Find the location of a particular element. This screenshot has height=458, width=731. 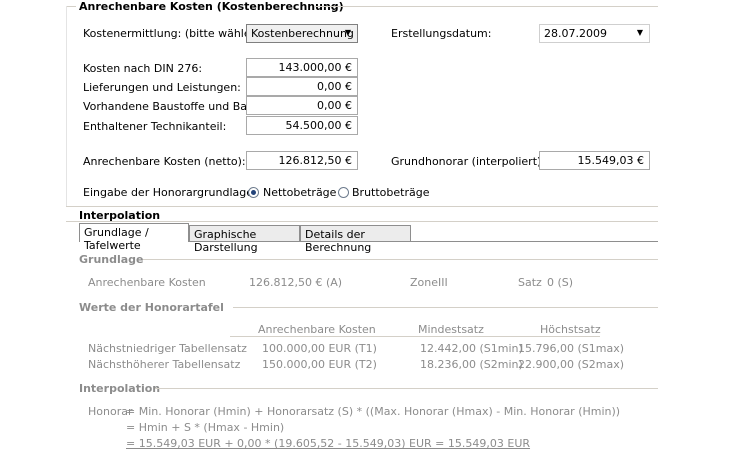

satz-label: Satz is located at coordinates (530, 282).